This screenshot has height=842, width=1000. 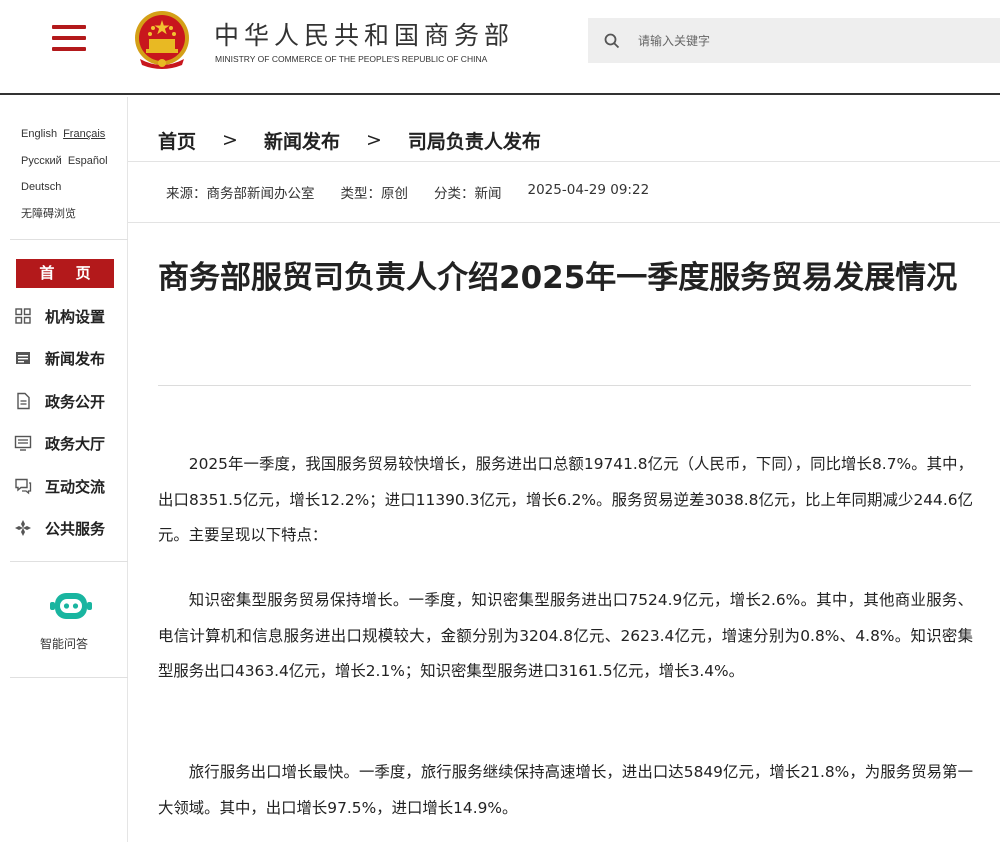 I want to click on search-input, so click(x=803, y=40).